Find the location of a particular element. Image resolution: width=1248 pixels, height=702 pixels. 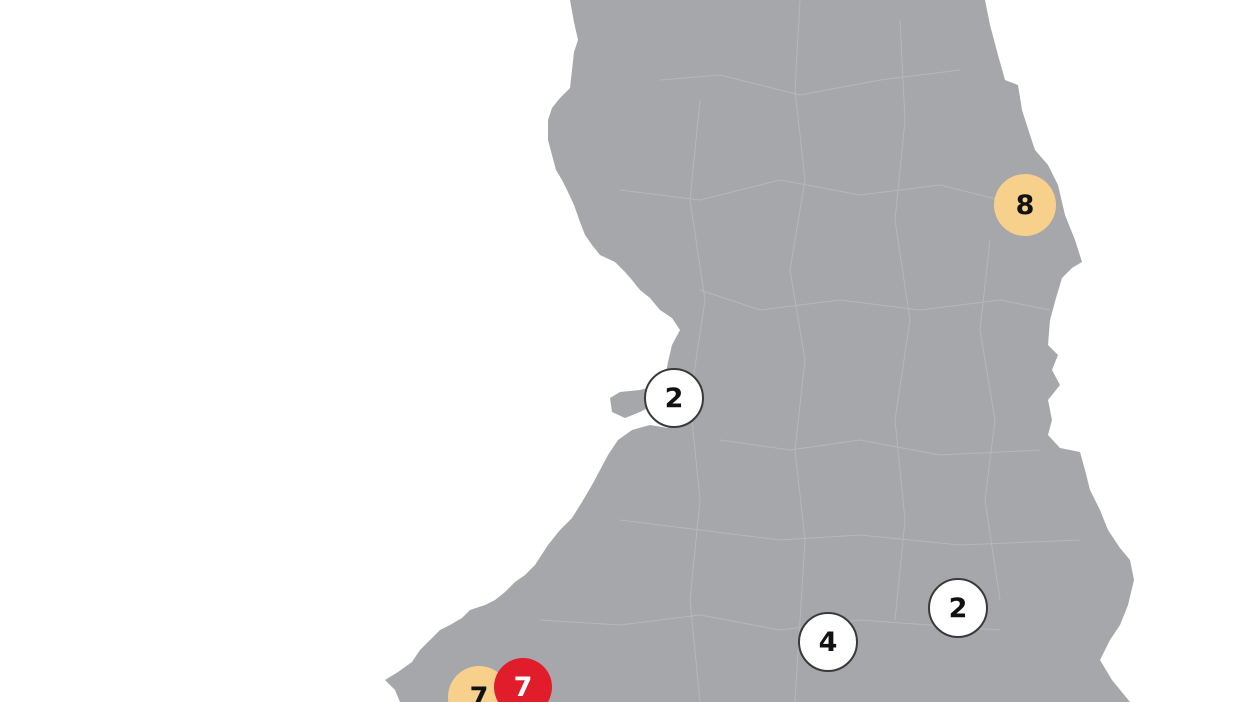

marker-west-coast: 2 is located at coordinates (674, 398).